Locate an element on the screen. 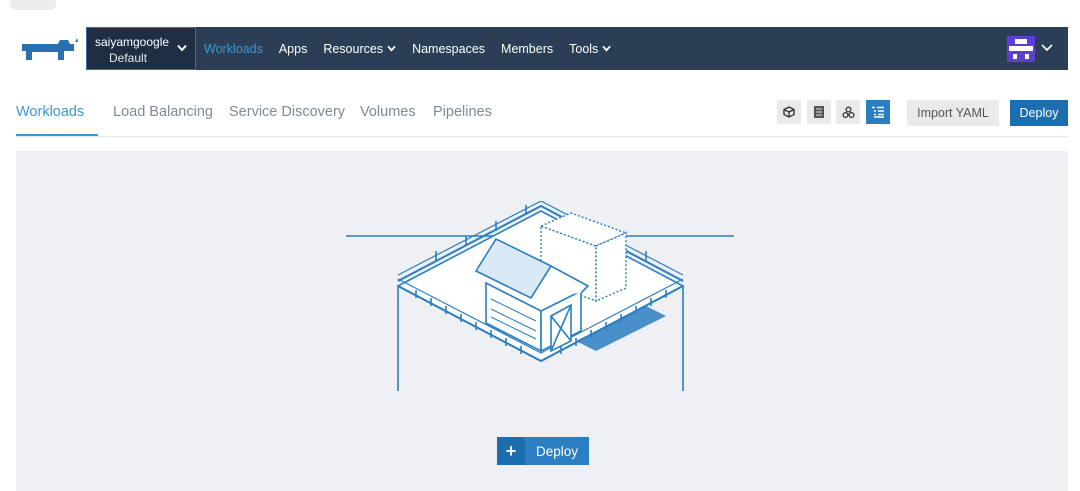 The image size is (1080, 491). empty-state-deploy-label: Deploy is located at coordinates (557, 451).